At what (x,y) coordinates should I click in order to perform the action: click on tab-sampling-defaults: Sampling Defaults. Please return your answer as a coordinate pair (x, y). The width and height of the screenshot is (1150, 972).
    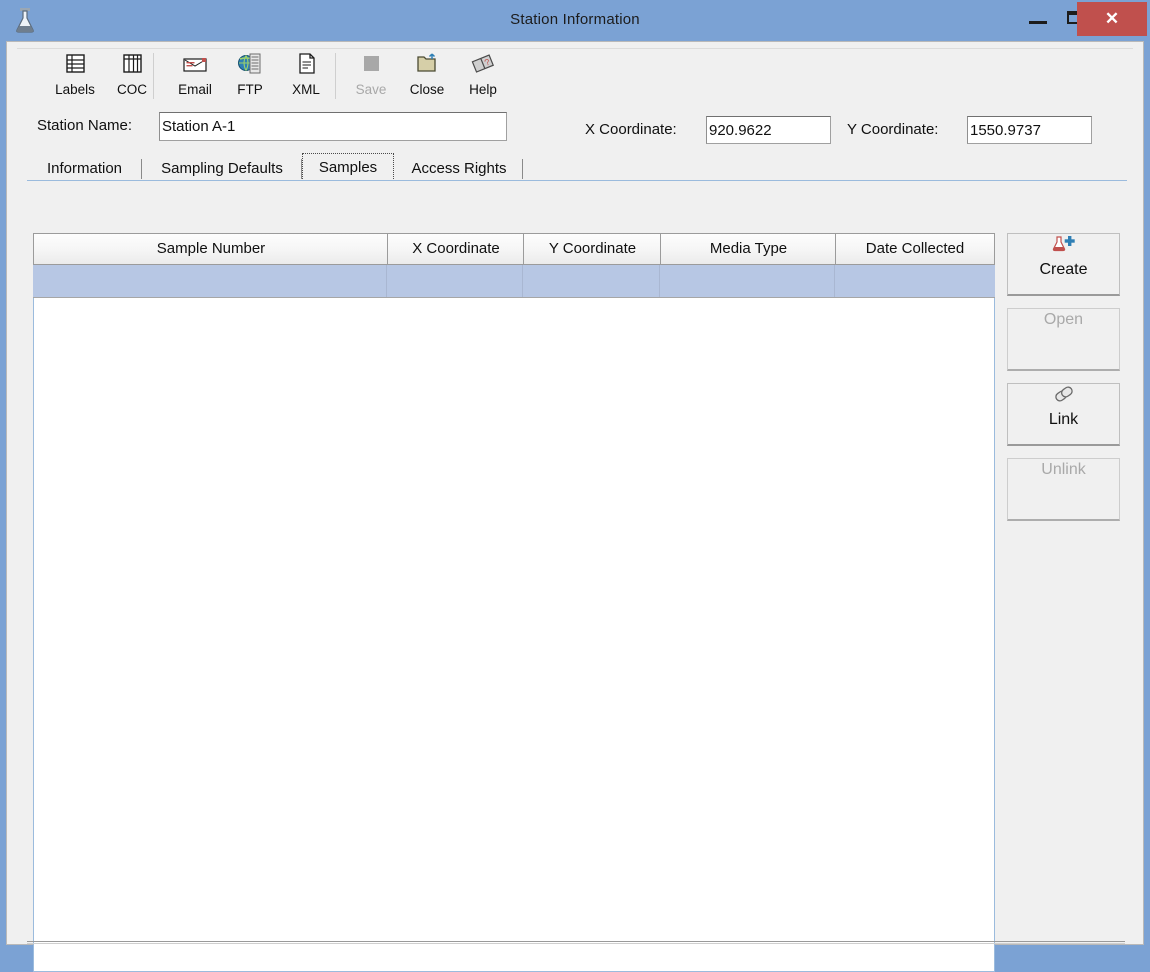
    Looking at the image, I should click on (222, 168).